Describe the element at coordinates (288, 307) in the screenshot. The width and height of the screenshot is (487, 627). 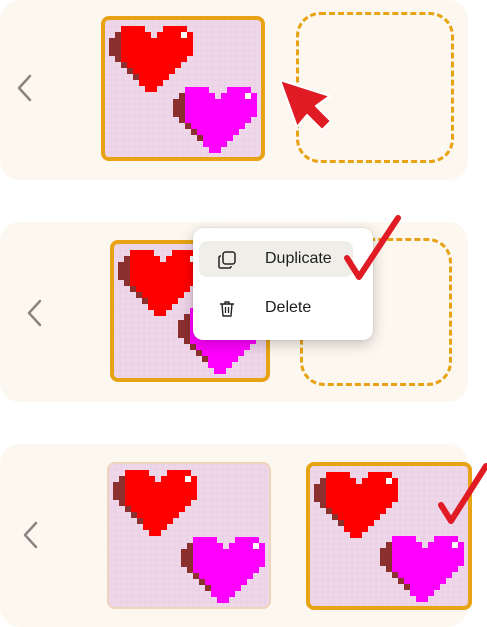
I see `delete-label: Delete` at that location.